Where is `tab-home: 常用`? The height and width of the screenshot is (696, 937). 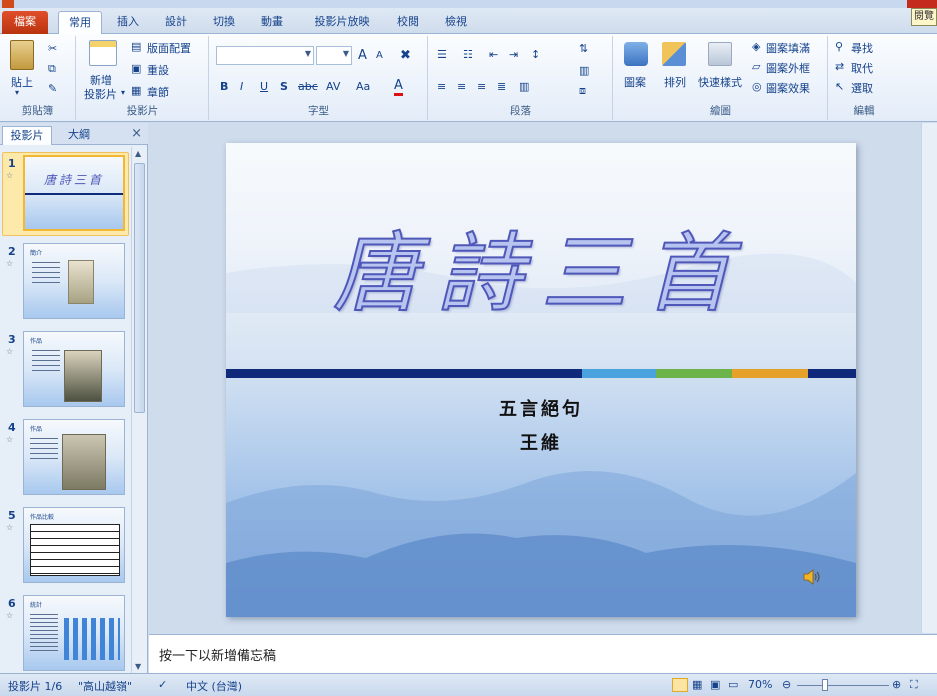 tab-home: 常用 is located at coordinates (80, 23).